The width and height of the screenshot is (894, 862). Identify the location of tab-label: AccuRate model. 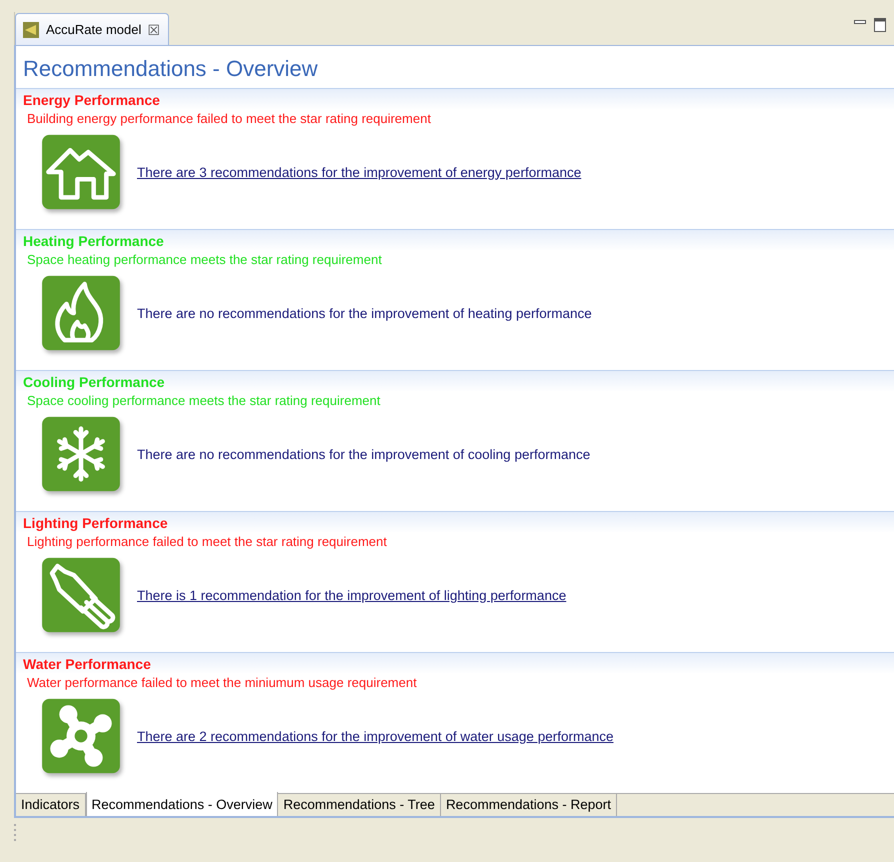
(94, 29).